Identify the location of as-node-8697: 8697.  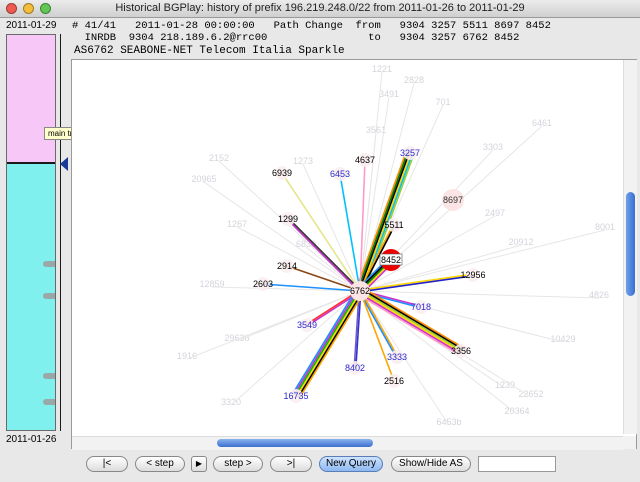
(453, 200).